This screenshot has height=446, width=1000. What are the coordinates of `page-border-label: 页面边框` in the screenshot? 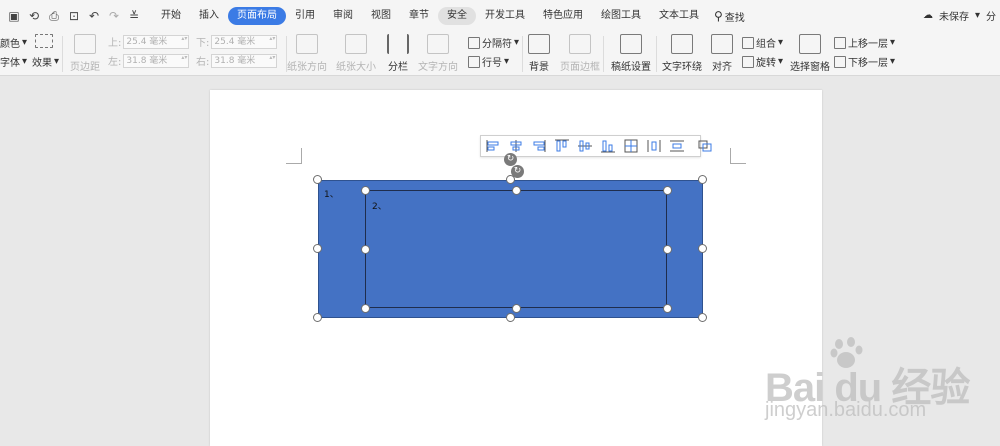 It's located at (580, 67).